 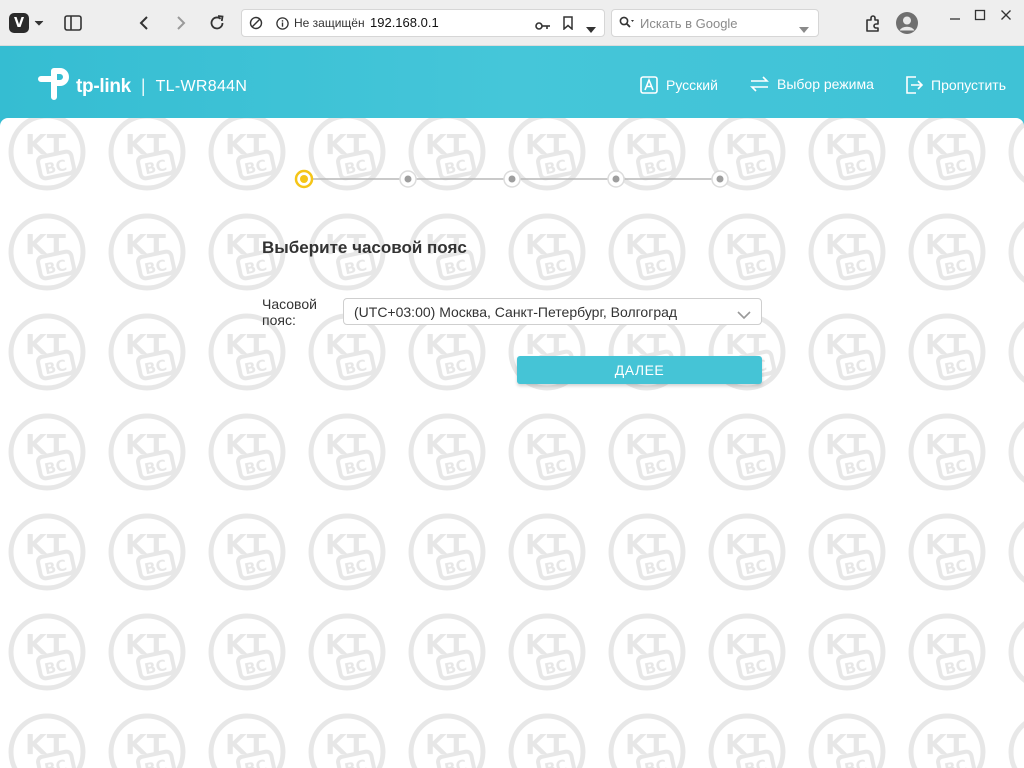 I want to click on minimize-icon, so click(x=955, y=15).